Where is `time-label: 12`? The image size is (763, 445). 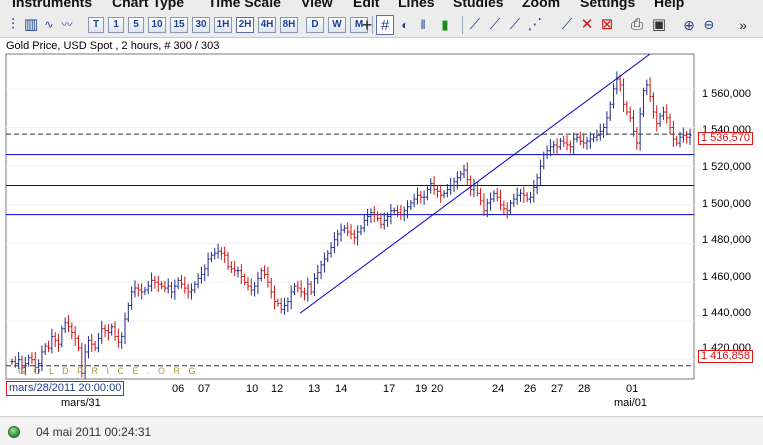 time-label: 12 is located at coordinates (277, 389).